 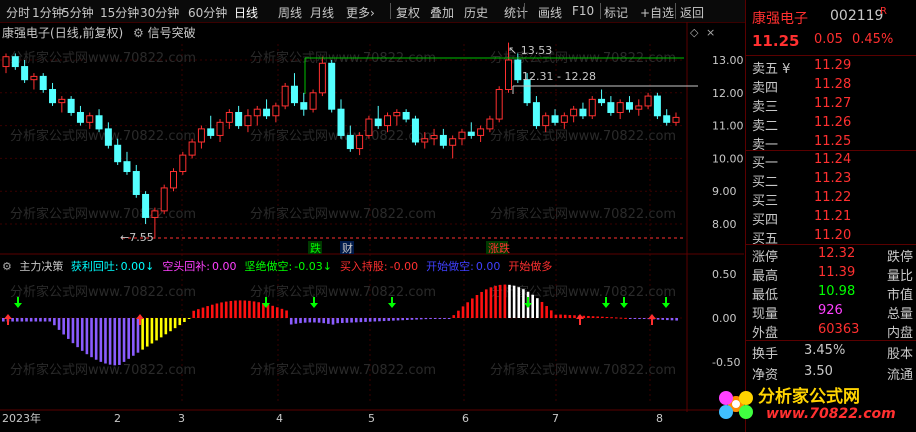 What do you see at coordinates (476, 12) in the screenshot?
I see `toolbar-item: 历史` at bounding box center [476, 12].